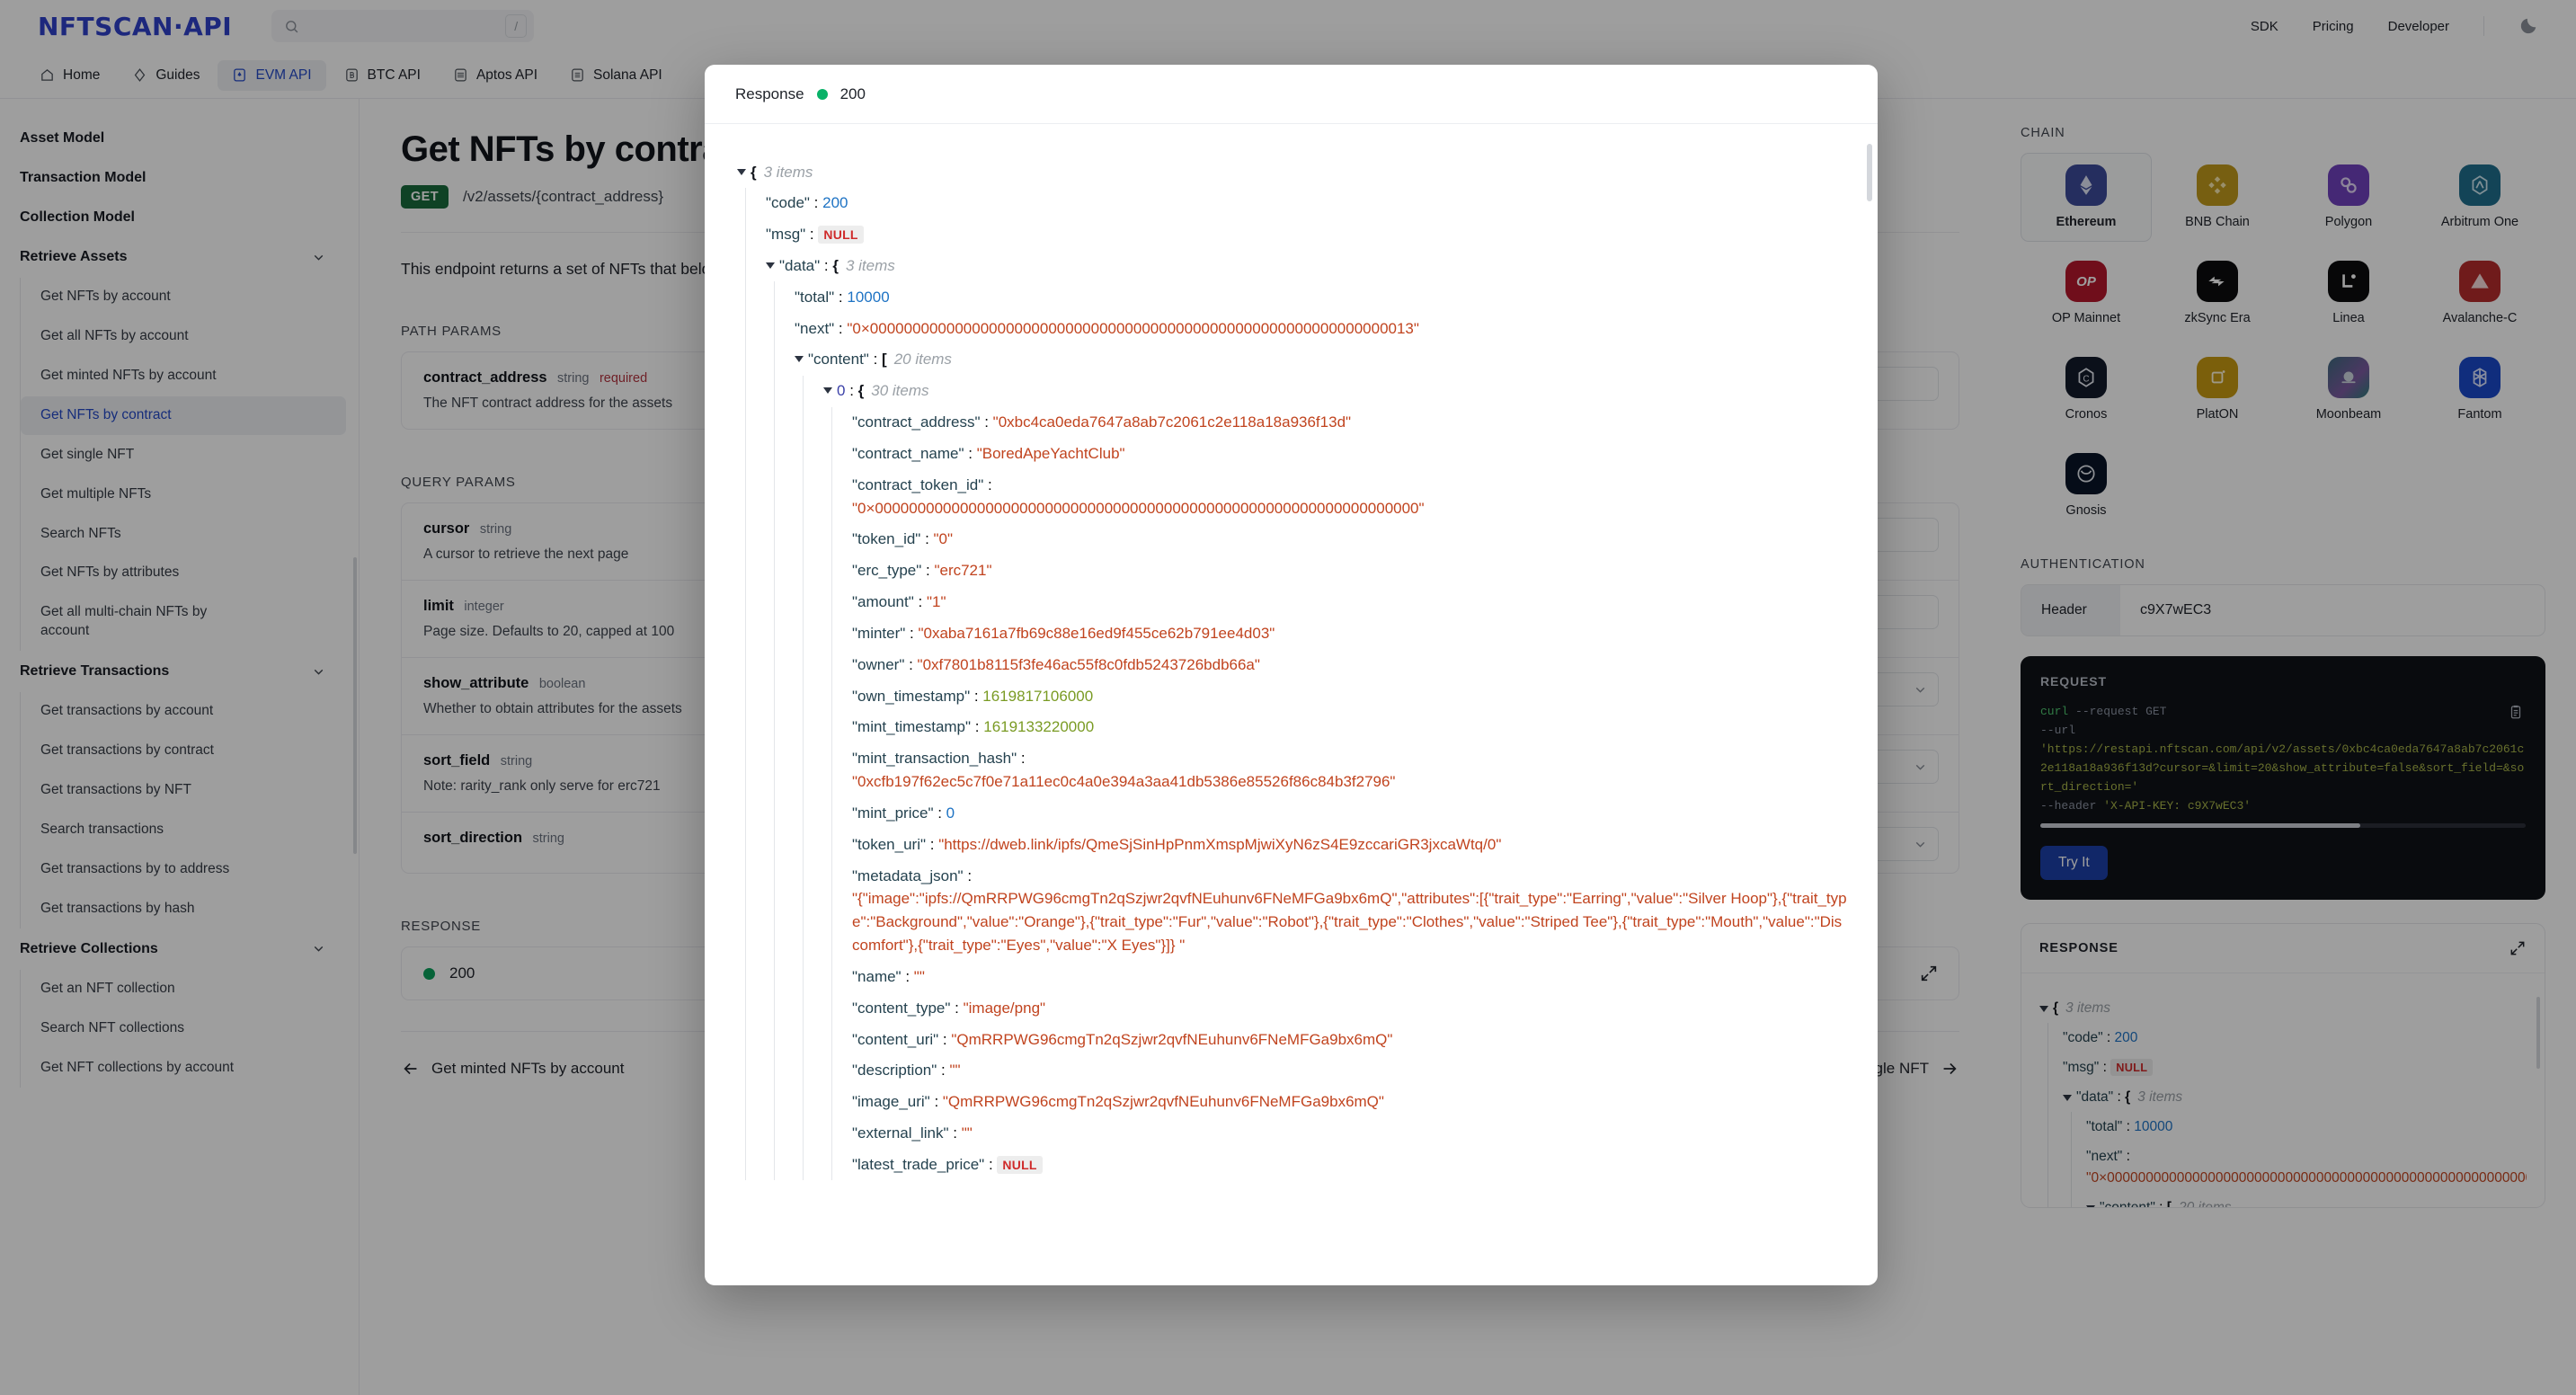  I want to click on json-value: "1", so click(936, 602).